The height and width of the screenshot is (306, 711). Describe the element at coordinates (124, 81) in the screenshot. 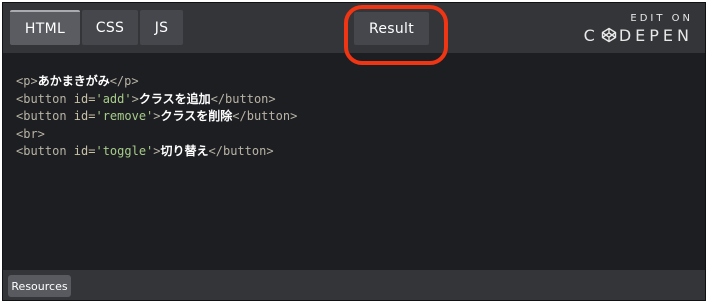

I see `code-token-tag: </p>` at that location.